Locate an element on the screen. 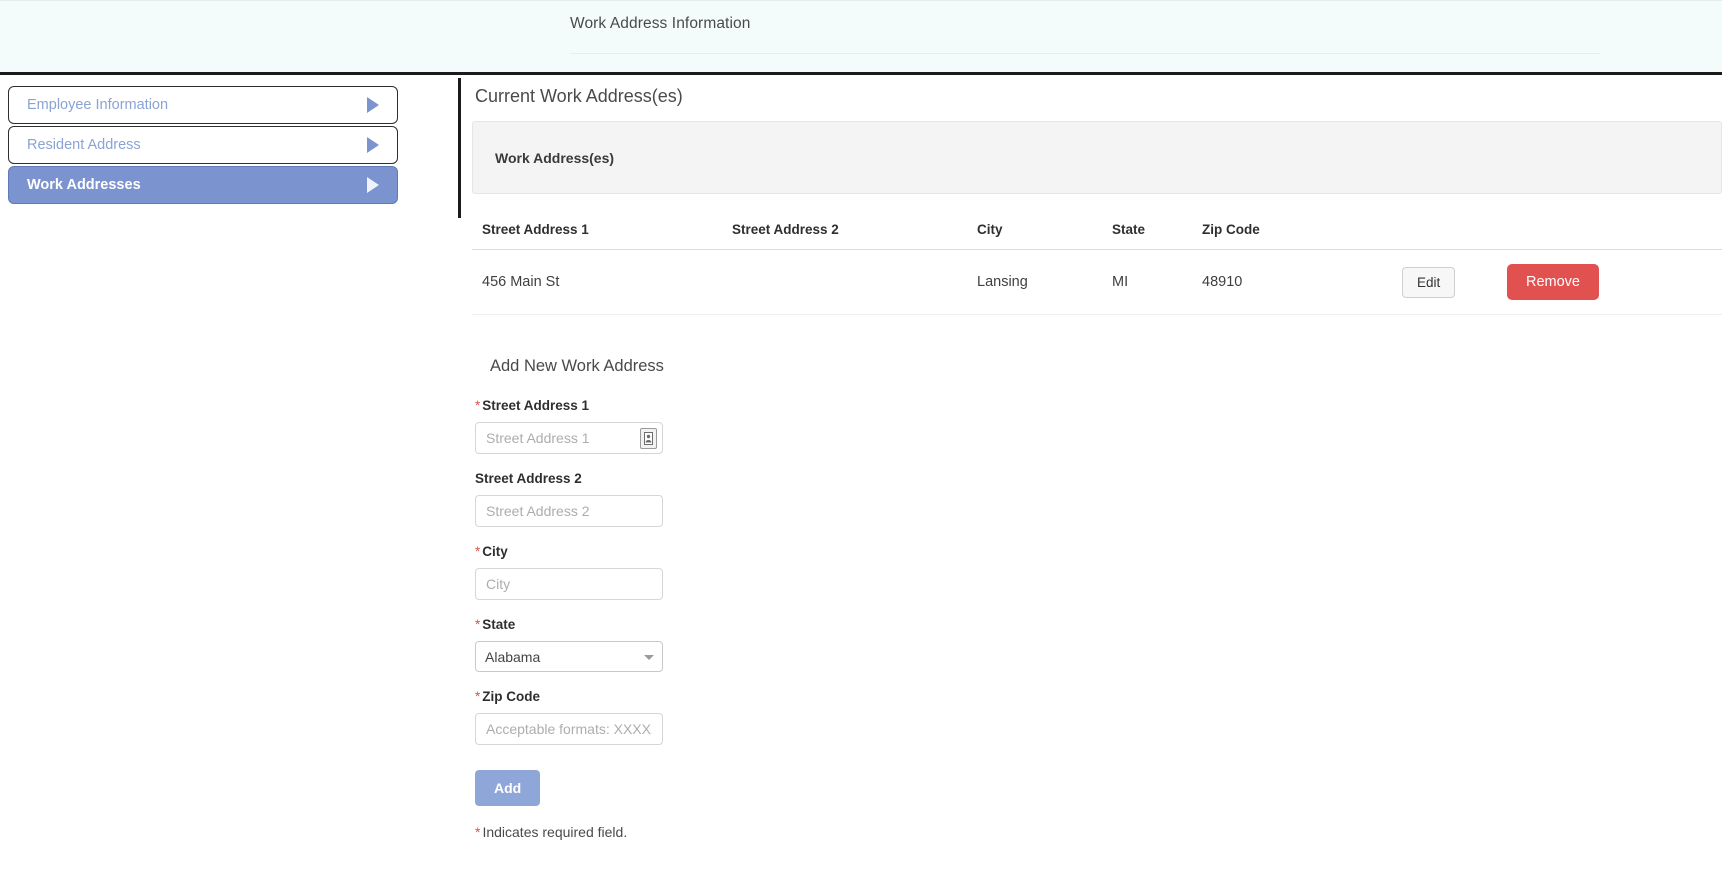 The image size is (1722, 884). sidebar-item-label: Resident Address is located at coordinates (84, 145).